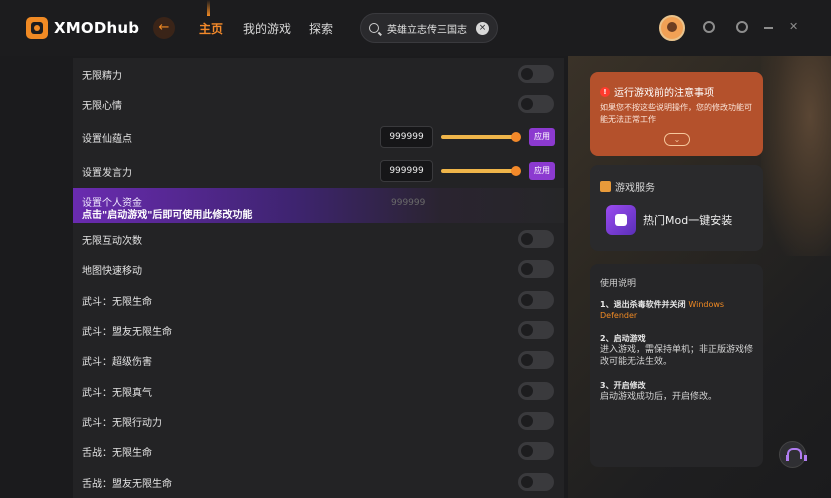 The height and width of the screenshot is (498, 831). Describe the element at coordinates (112, 241) in the screenshot. I see `list-item-label: 无限互动次数` at that location.